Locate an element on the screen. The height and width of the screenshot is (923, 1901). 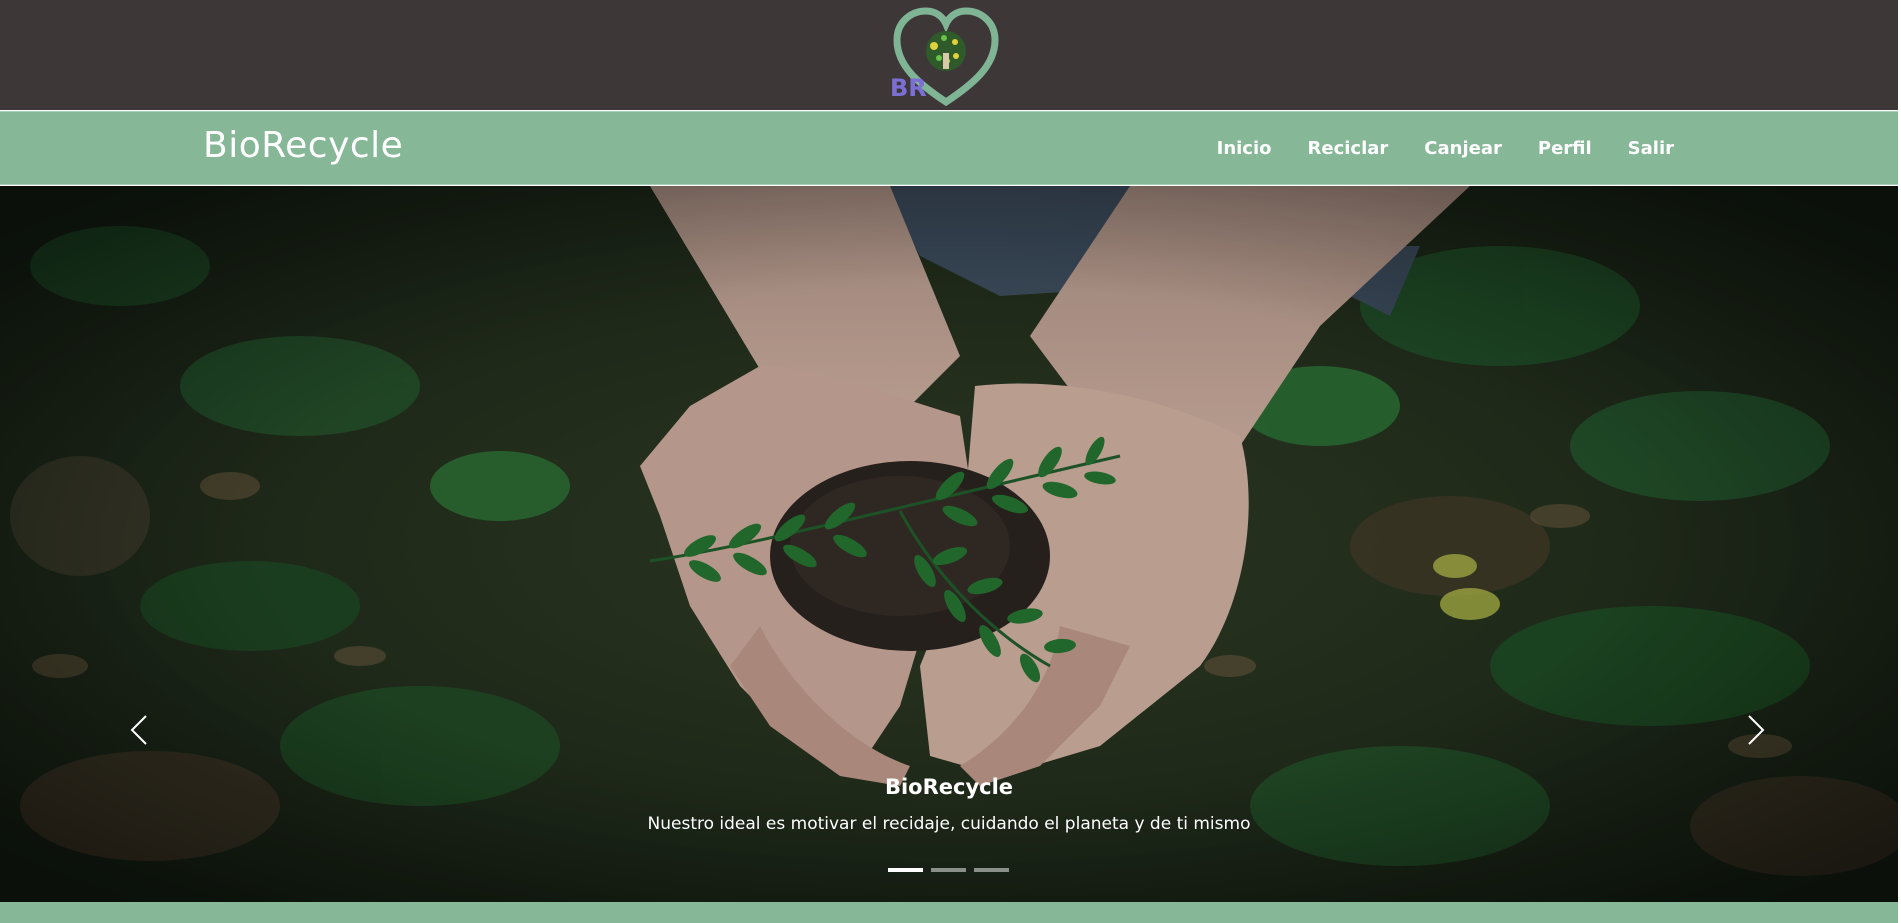
chevron-right-icon is located at coordinates (1755, 730).